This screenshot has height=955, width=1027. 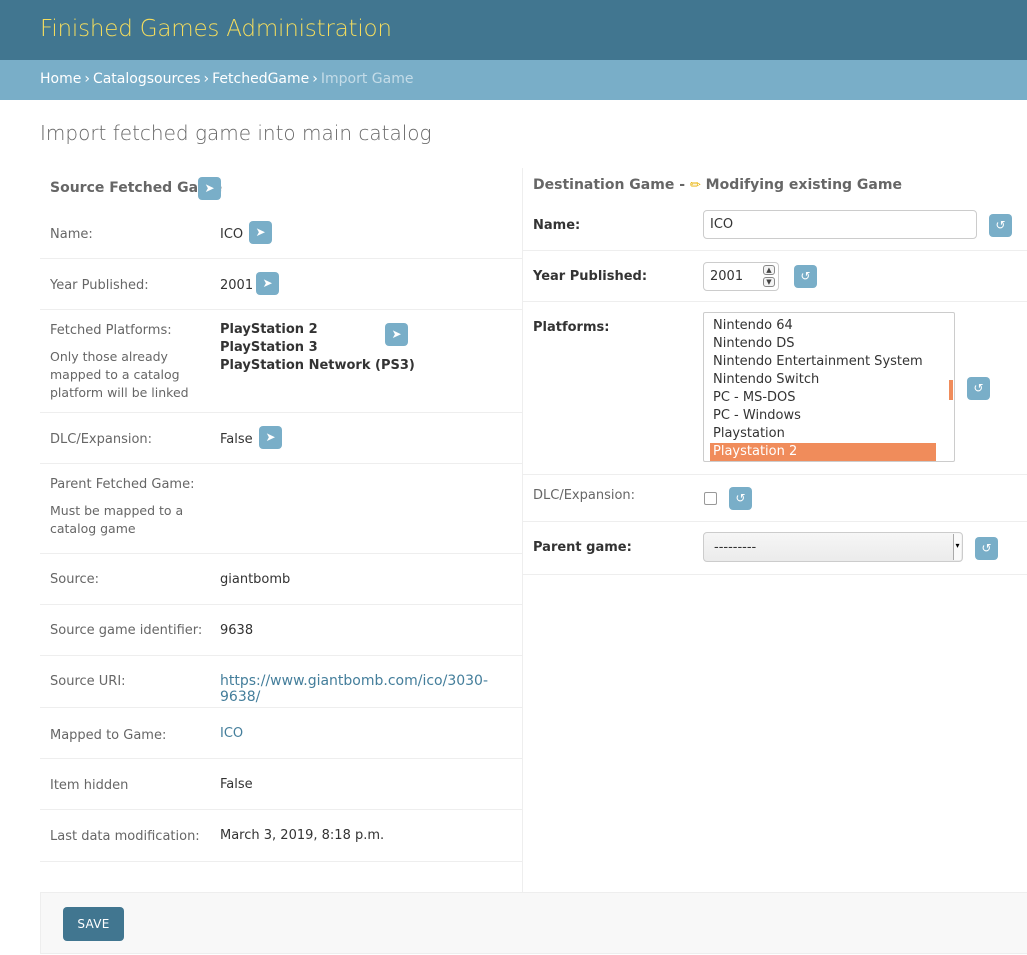 What do you see at coordinates (281, 784) in the screenshot?
I see `source-row-hidden: Item hidden False` at bounding box center [281, 784].